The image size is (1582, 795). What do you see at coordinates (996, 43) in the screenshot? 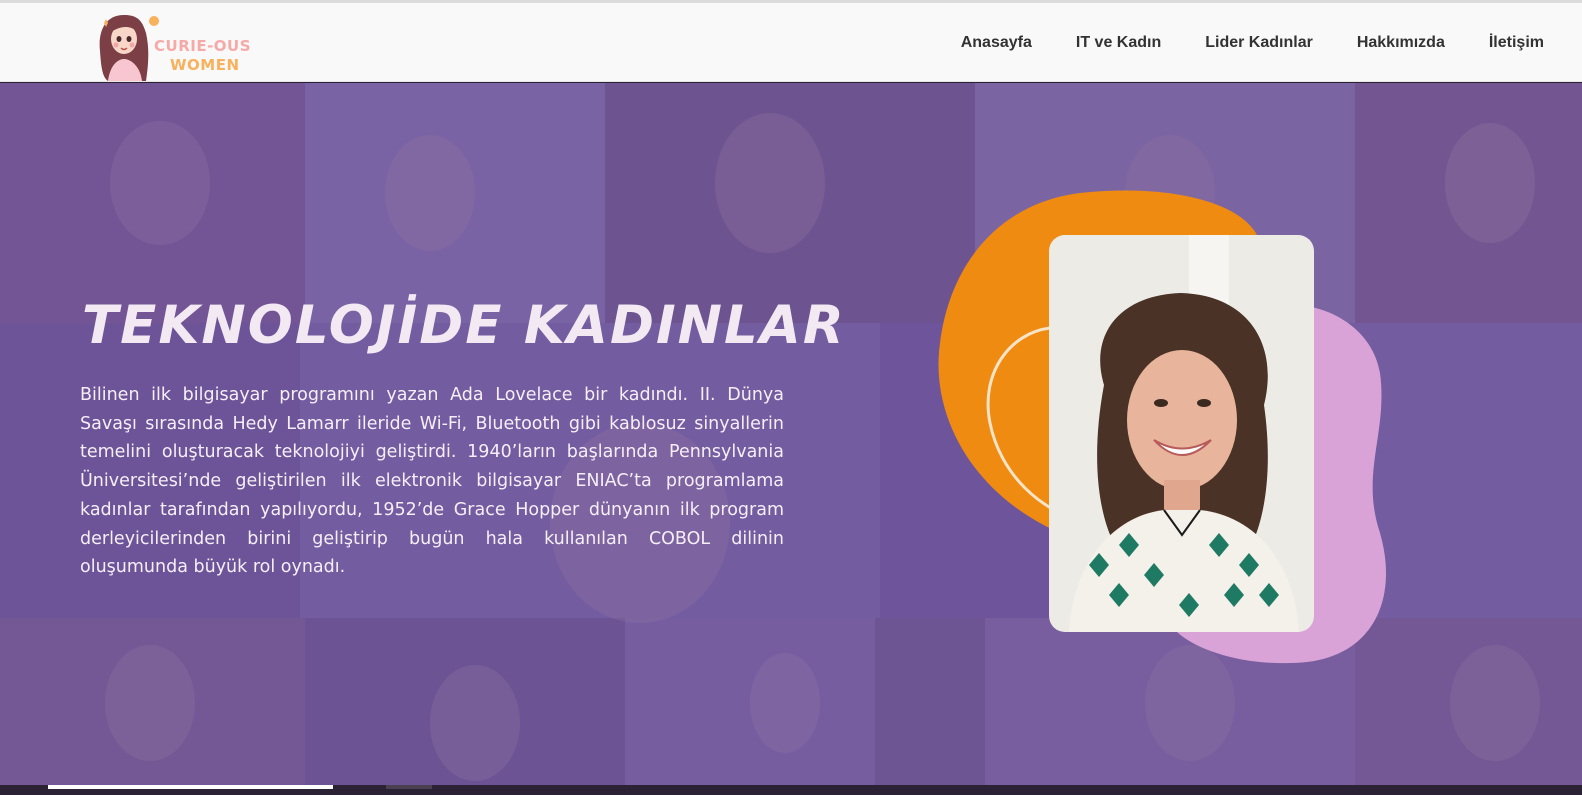
I see `nav-anasayfa: Anasayfa` at bounding box center [996, 43].